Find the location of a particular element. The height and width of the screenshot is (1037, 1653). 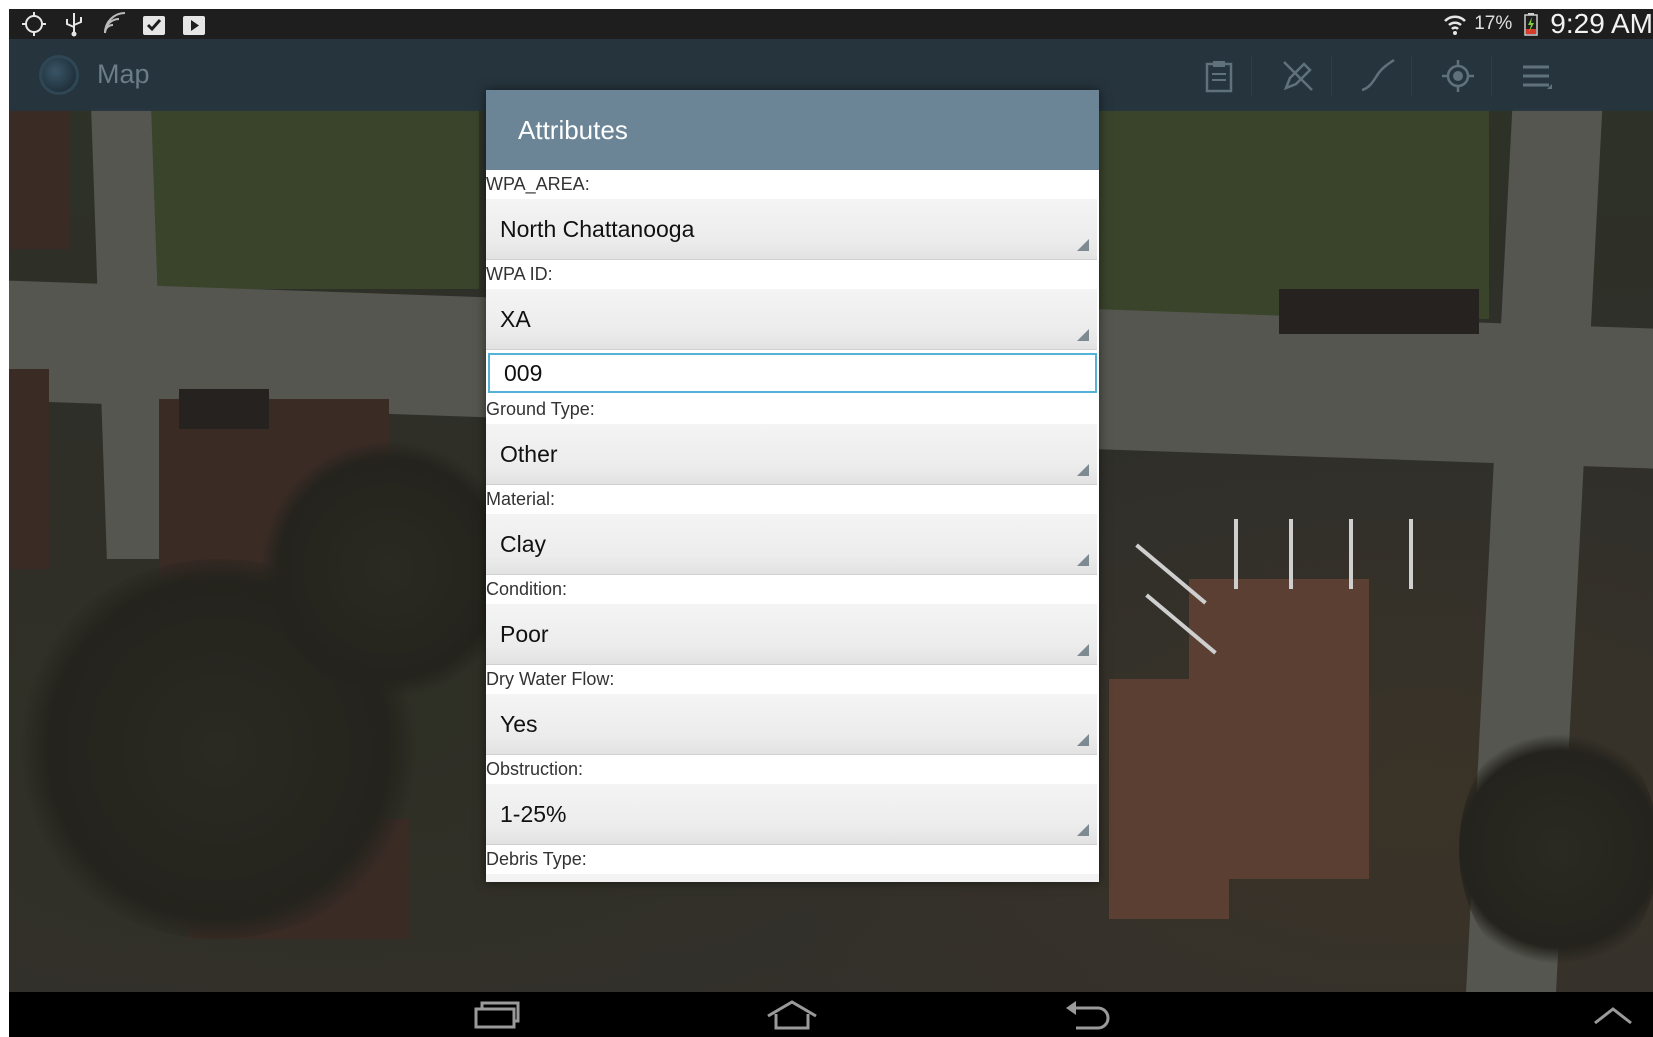

play-store-icon is located at coordinates (194, 24).